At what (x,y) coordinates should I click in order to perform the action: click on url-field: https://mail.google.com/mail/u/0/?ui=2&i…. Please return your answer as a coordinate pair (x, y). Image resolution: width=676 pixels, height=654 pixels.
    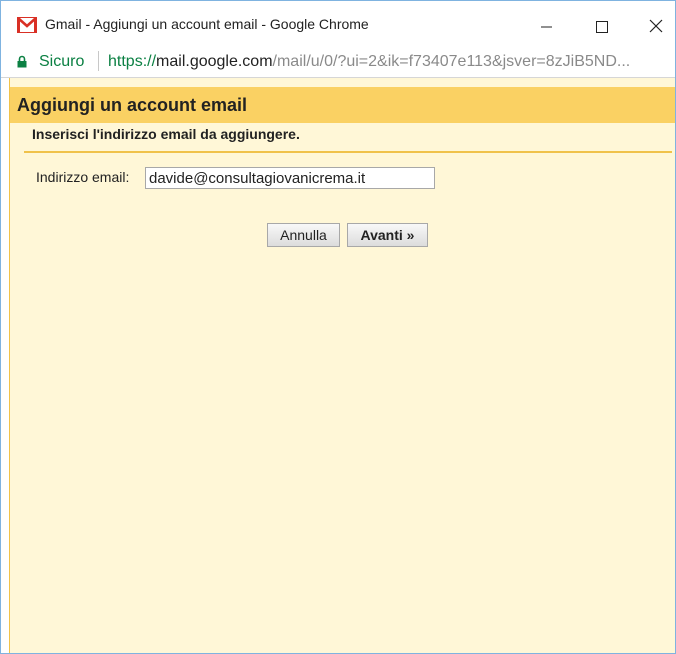
    Looking at the image, I should click on (390, 62).